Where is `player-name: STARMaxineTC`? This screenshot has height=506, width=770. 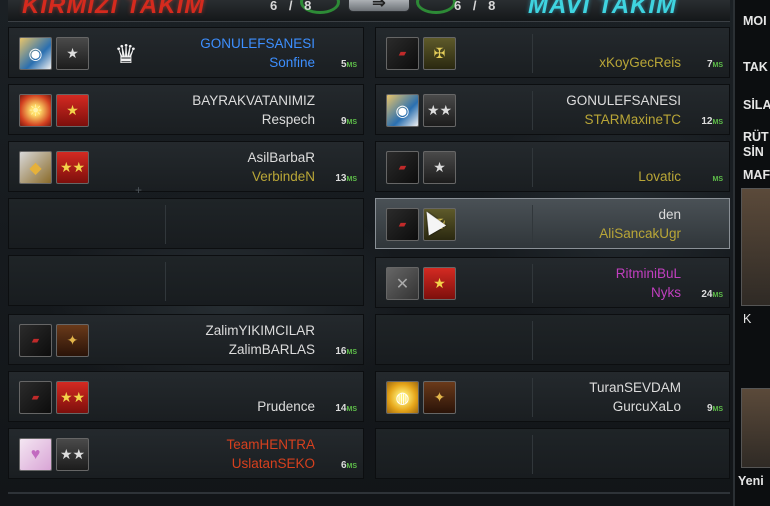
player-name: STARMaxineTC is located at coordinates (632, 119).